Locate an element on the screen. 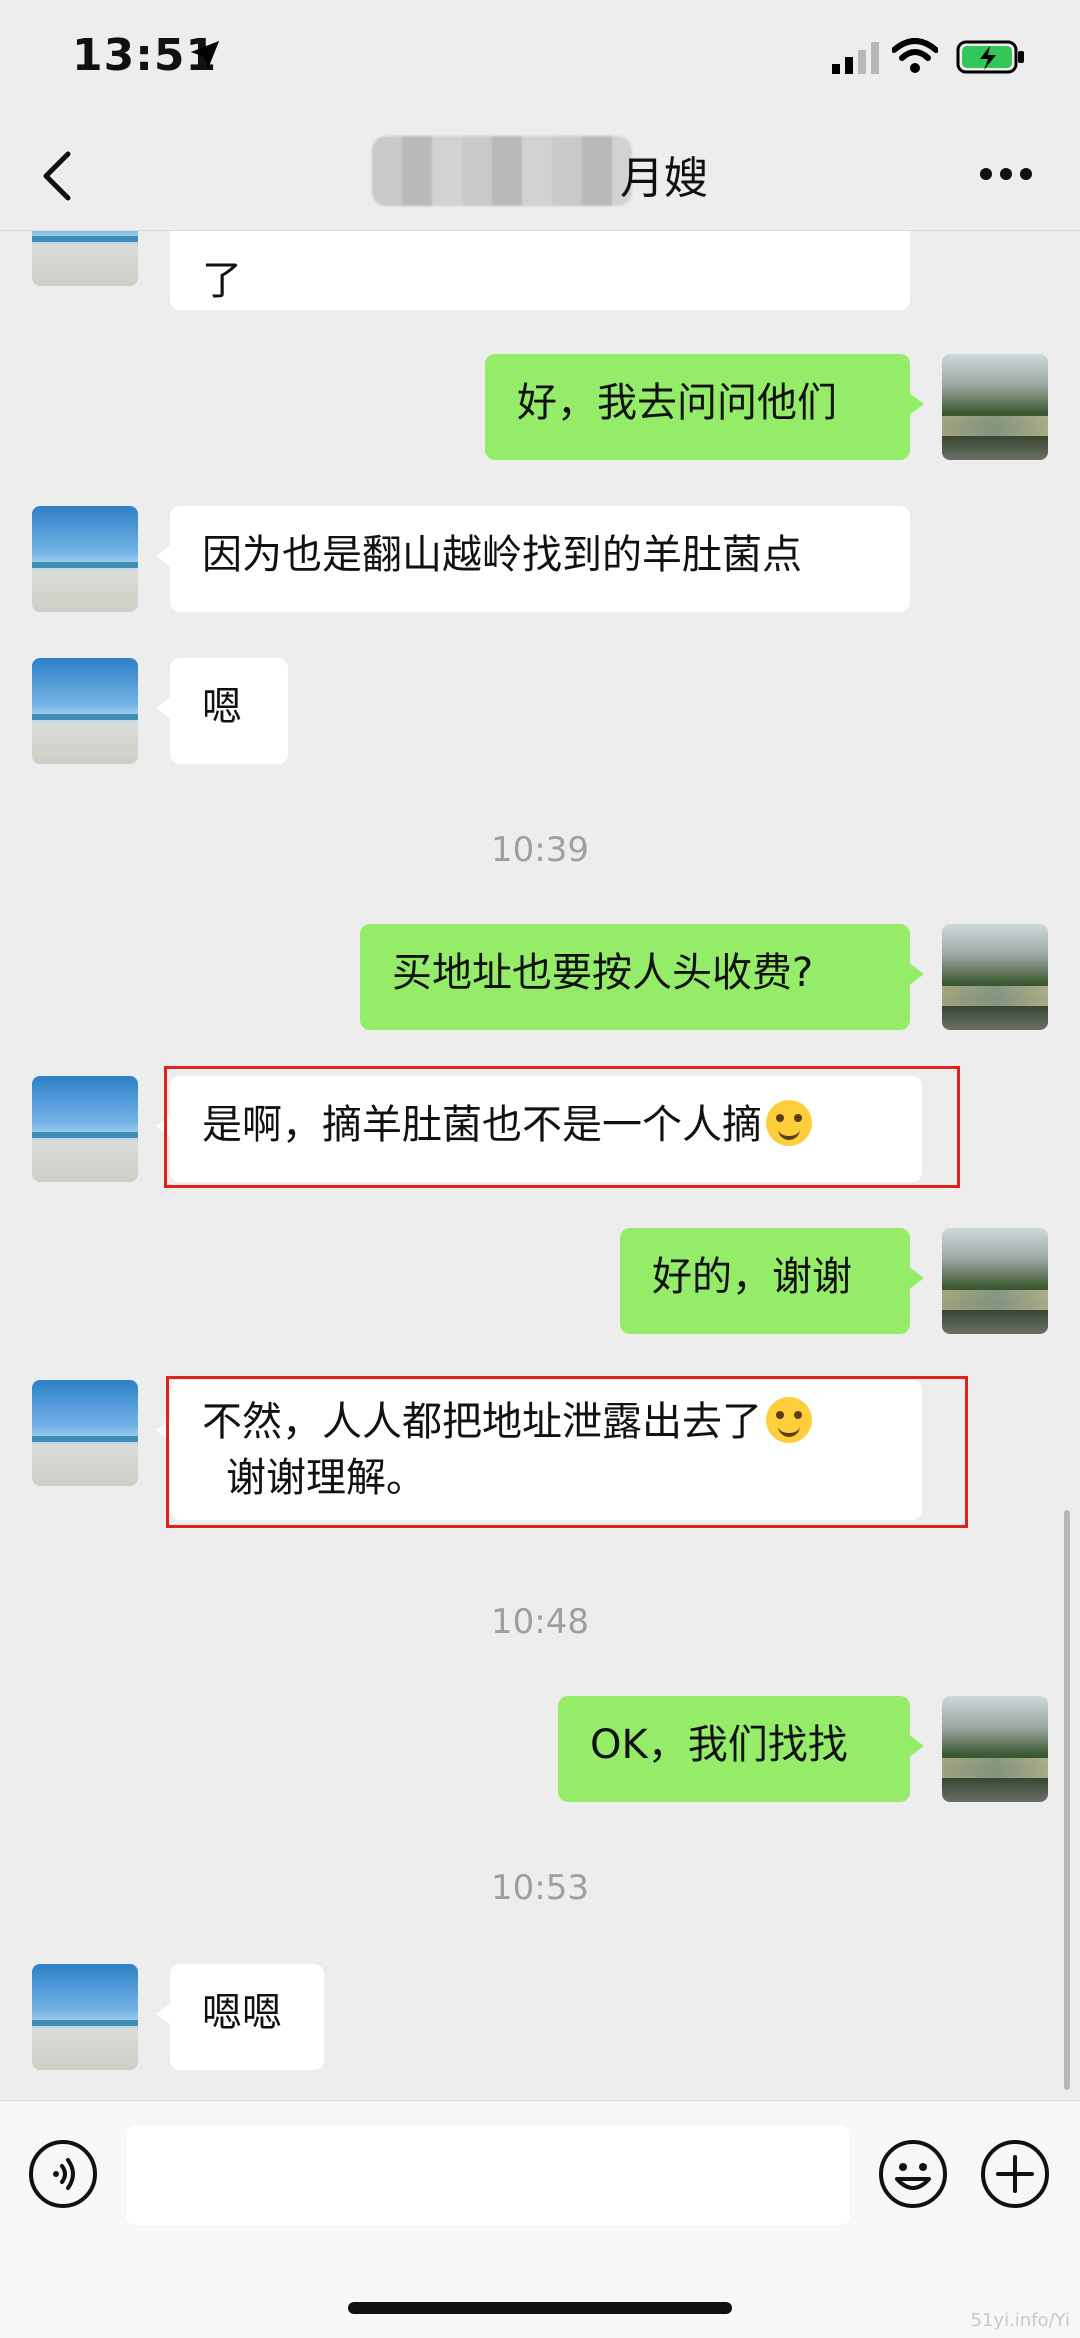 The image size is (1080, 2338). home-indicator is located at coordinates (540, 2308).